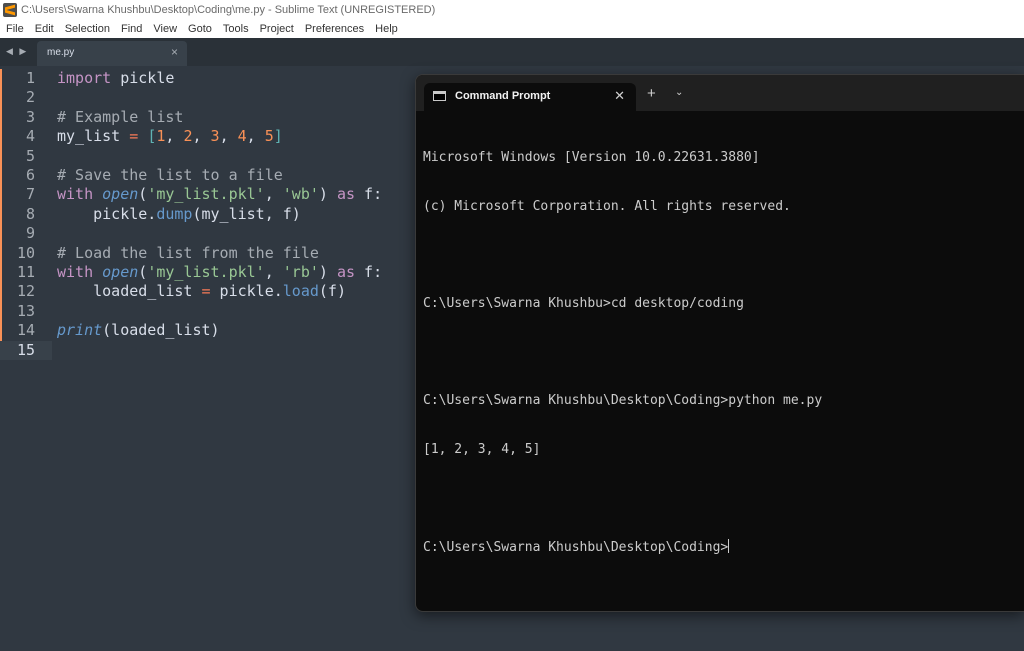  What do you see at coordinates (143, 78) in the screenshot?
I see `code-token: pickle` at bounding box center [143, 78].